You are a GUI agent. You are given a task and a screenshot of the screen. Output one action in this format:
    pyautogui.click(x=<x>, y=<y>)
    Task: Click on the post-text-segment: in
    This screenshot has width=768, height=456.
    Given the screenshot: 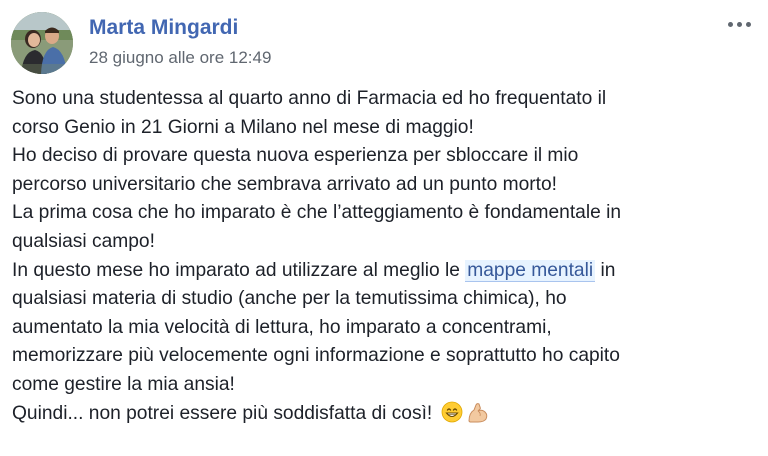 What is the action you would take?
    pyautogui.click(x=605, y=270)
    